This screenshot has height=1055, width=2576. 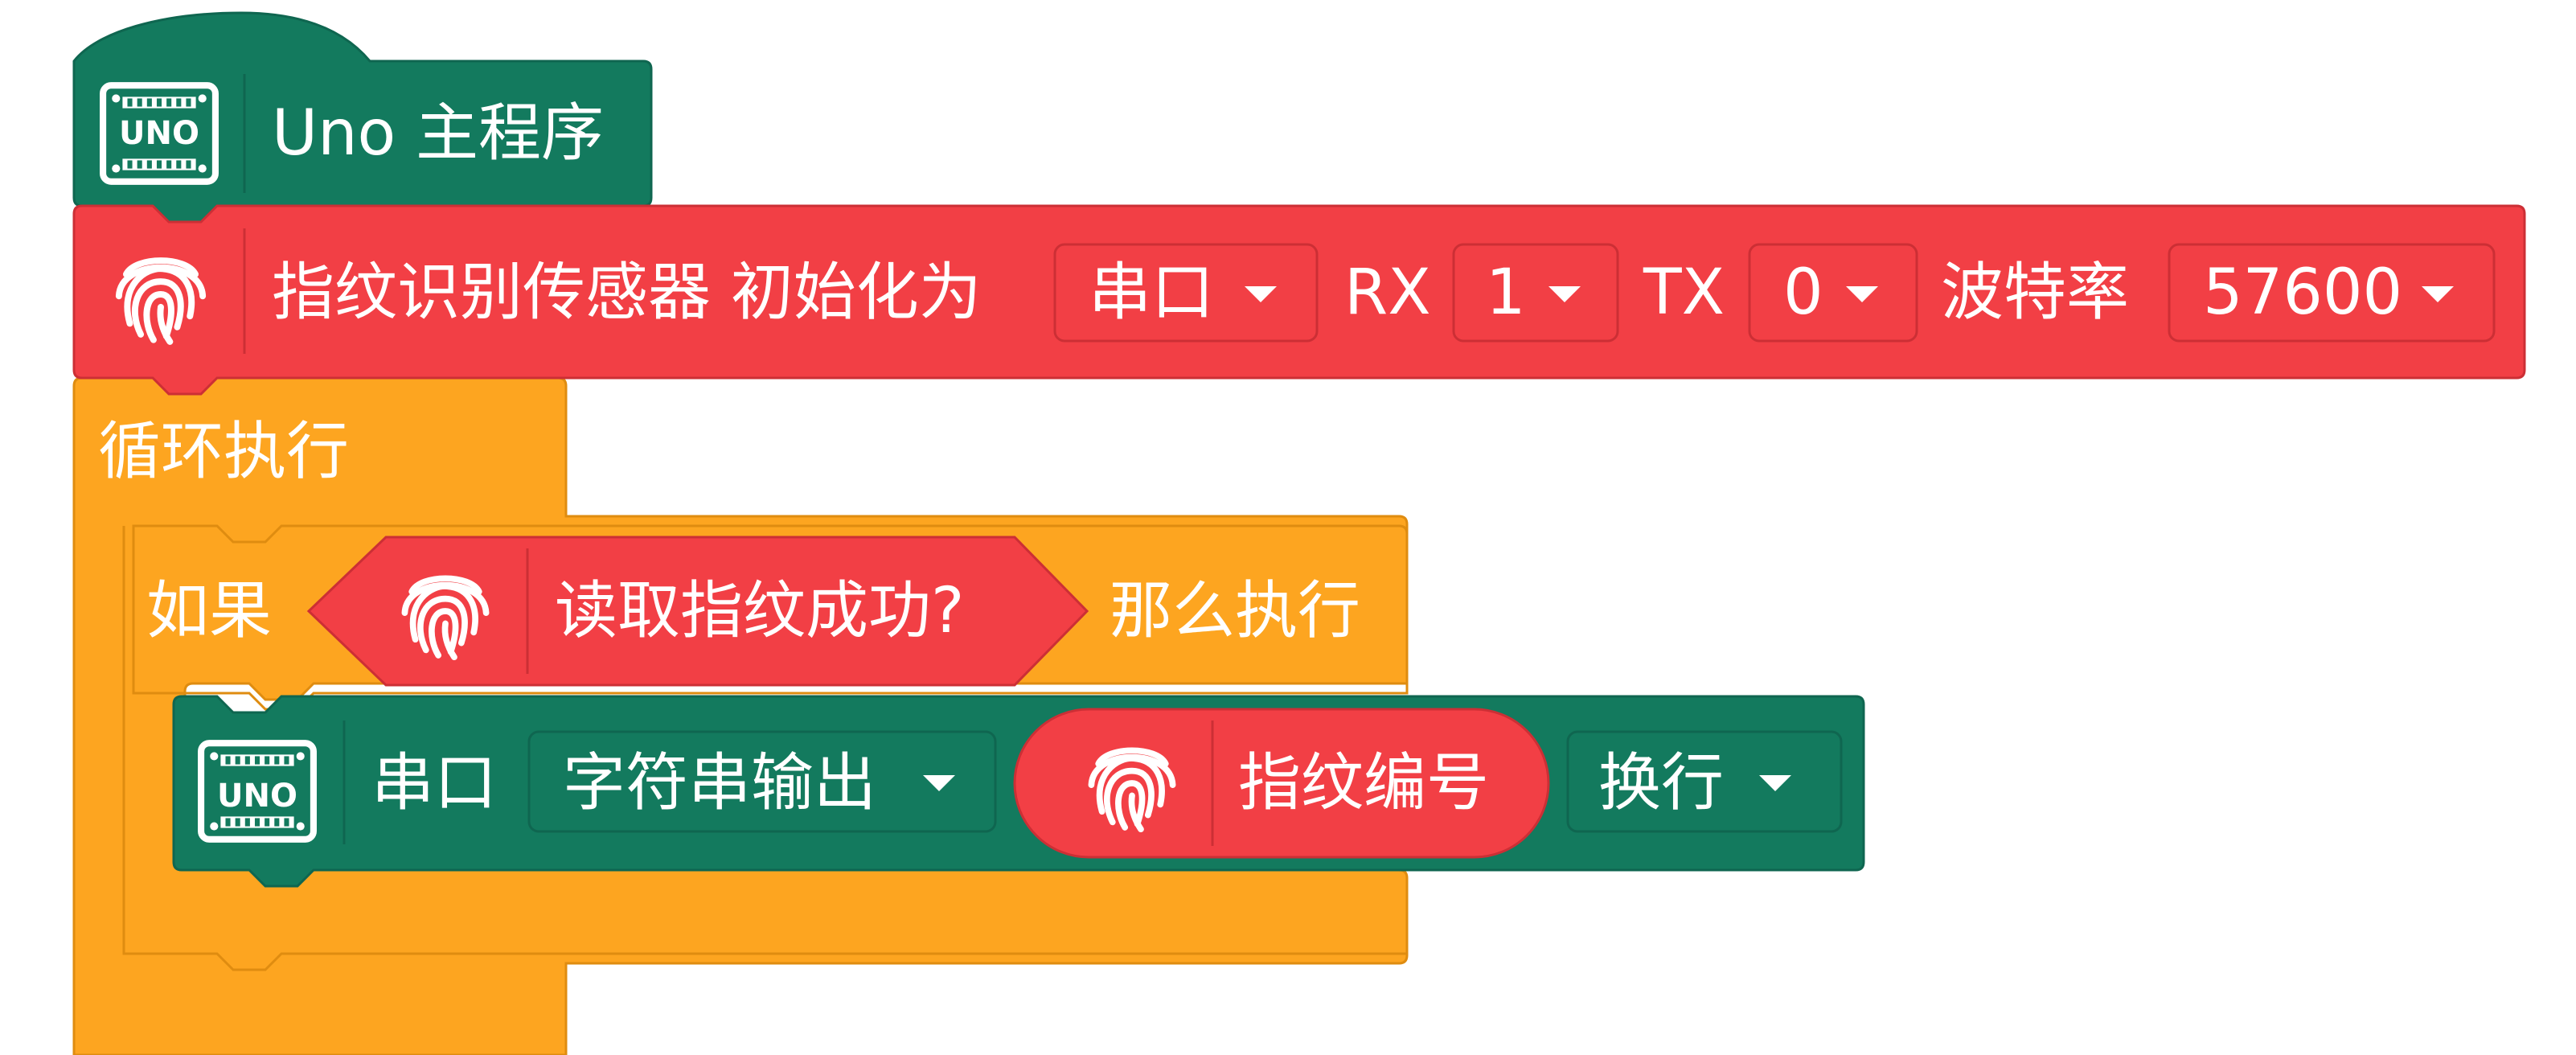 I want to click on loop-label: 循环执行, so click(x=223, y=452).